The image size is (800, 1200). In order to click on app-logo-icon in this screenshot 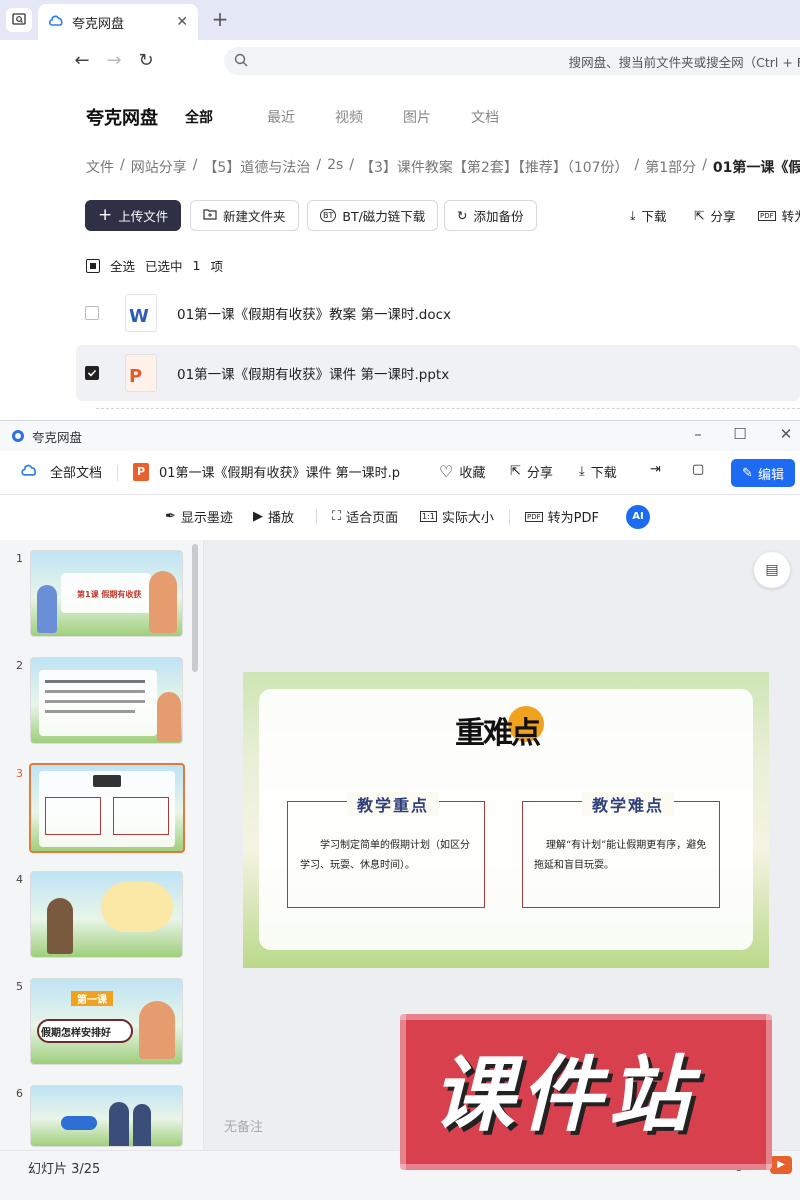, I will do `click(18, 436)`.